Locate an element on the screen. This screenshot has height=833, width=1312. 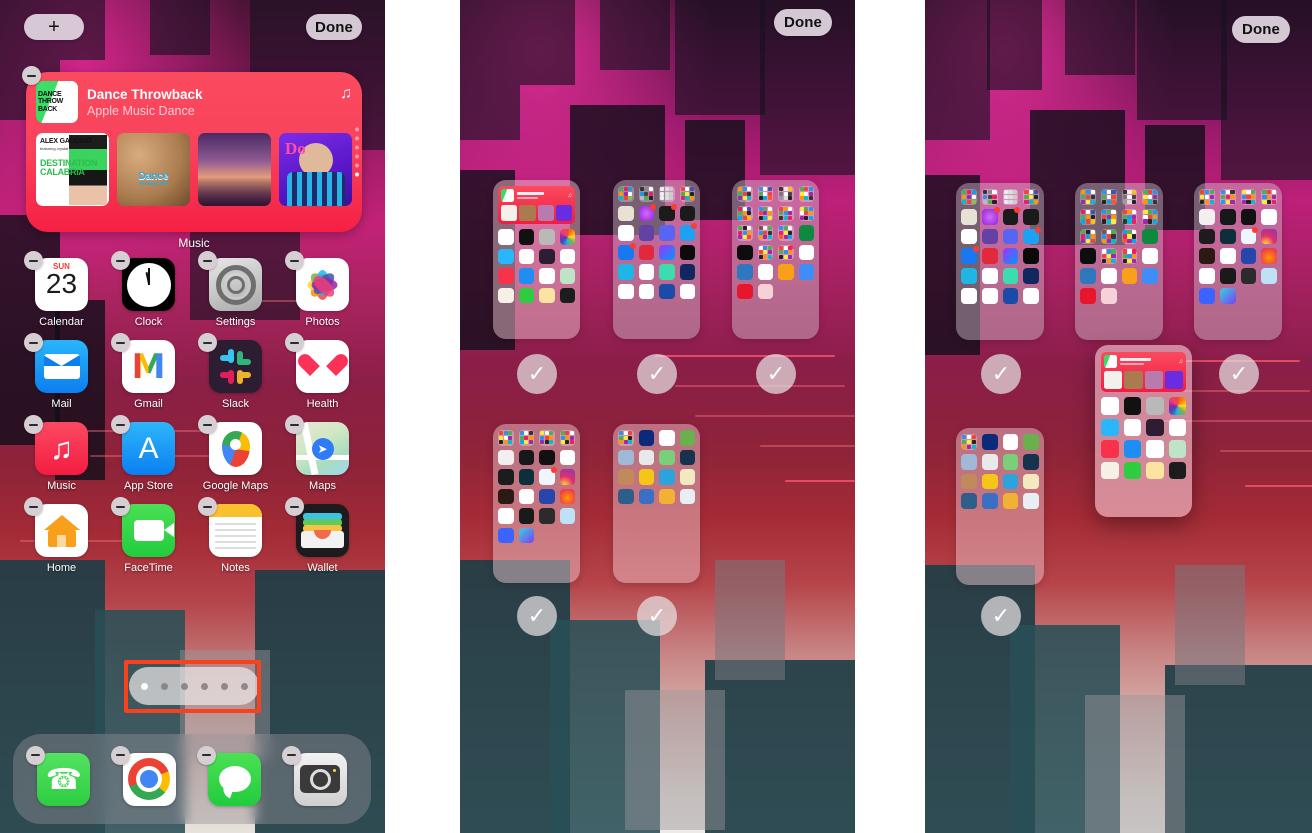
app-health: Health is located at coordinates (322, 371).